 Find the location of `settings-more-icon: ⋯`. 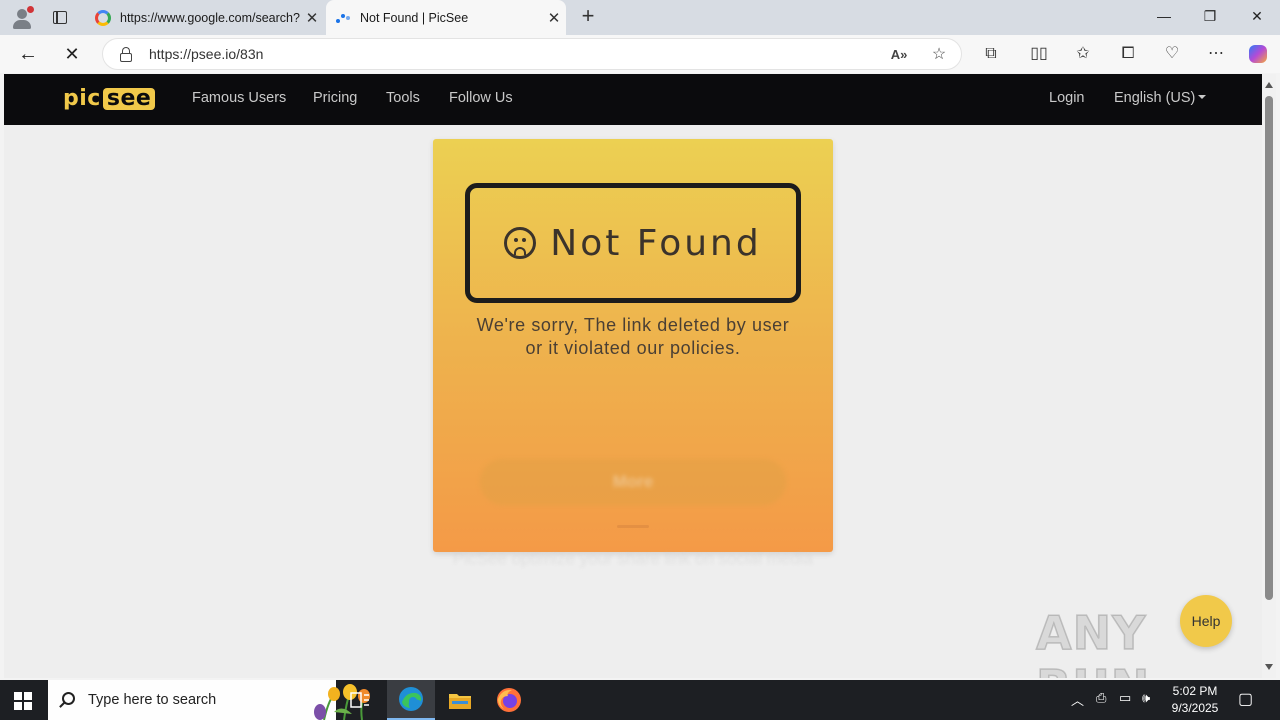

settings-more-icon: ⋯ is located at coordinates (1216, 54).